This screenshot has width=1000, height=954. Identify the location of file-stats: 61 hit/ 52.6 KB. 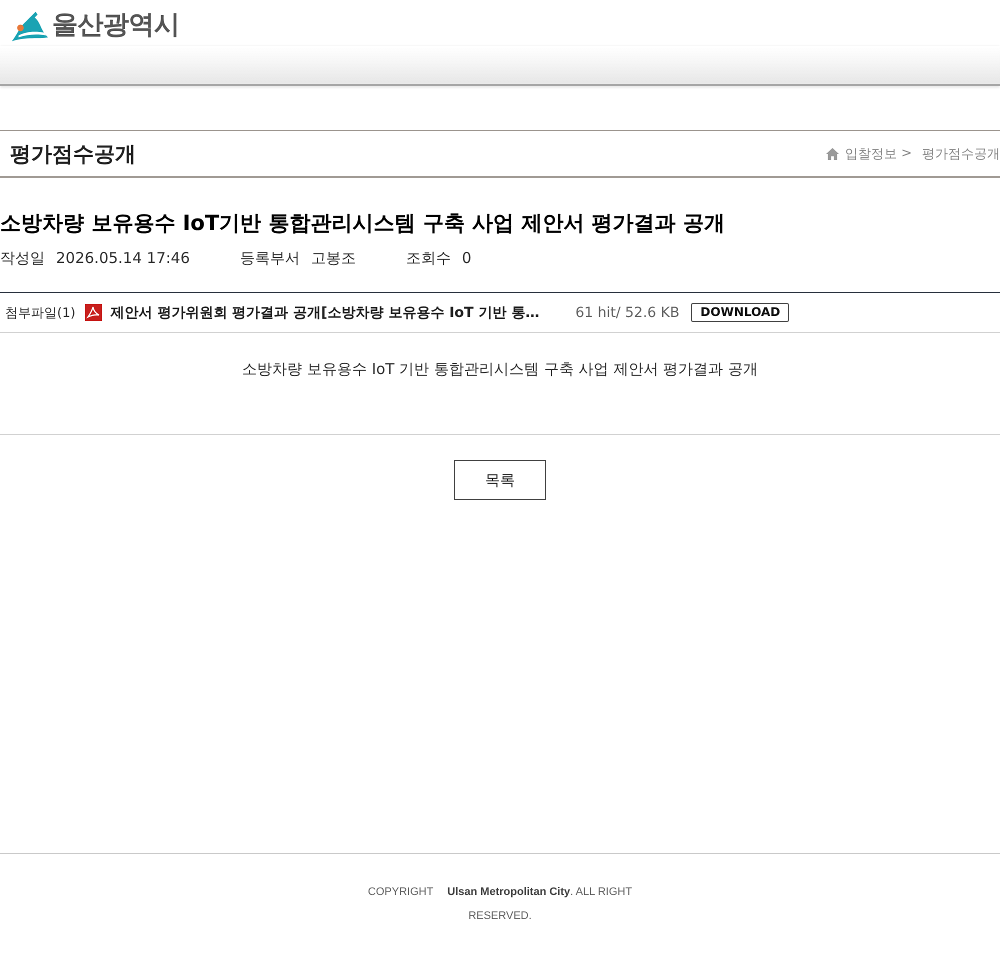
(627, 312).